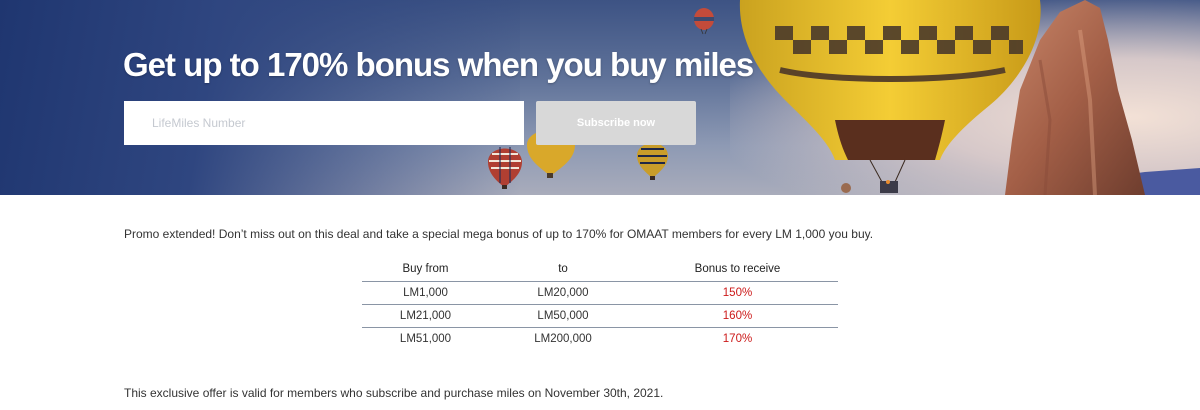  I want to click on distant-balloon, so click(846, 188).